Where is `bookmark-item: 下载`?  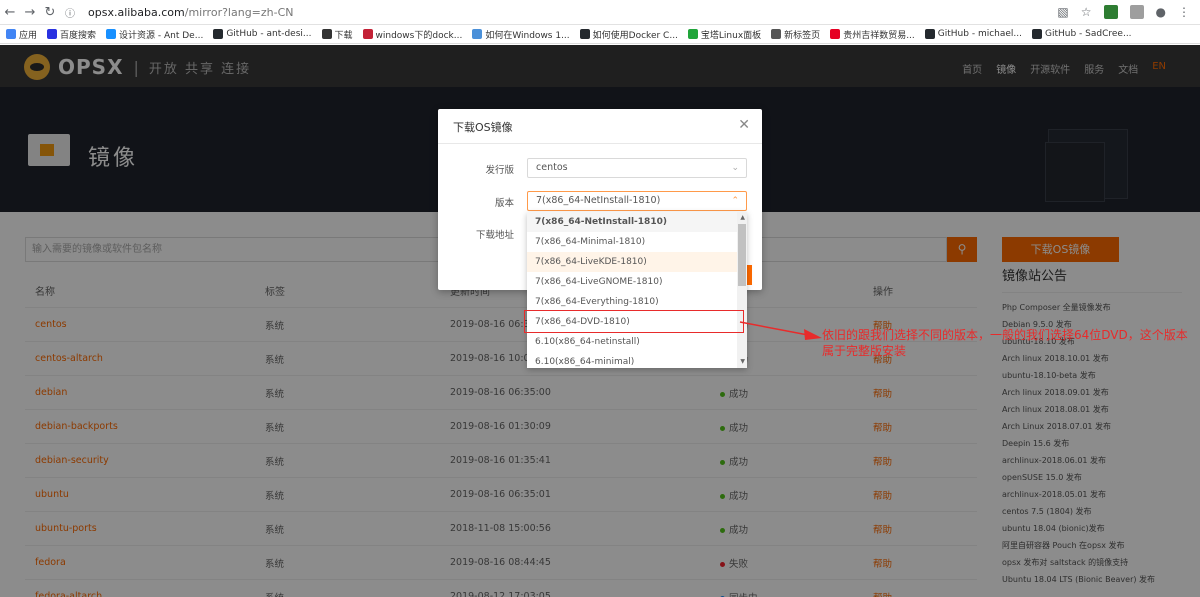
bookmark-item: 下载 is located at coordinates (337, 34).